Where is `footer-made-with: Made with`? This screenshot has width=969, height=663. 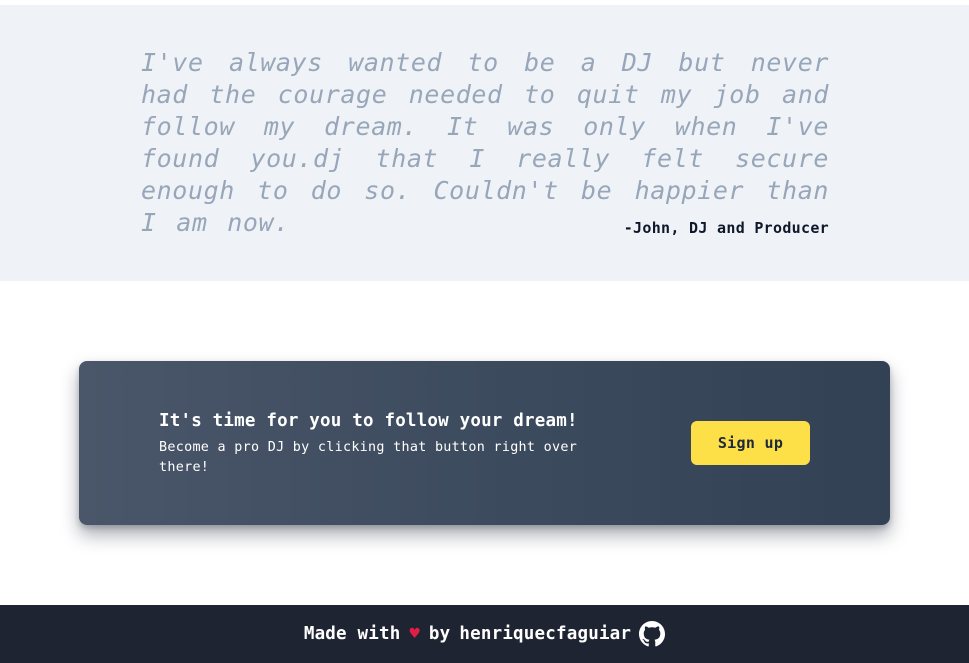 footer-made-with: Made with is located at coordinates (352, 634).